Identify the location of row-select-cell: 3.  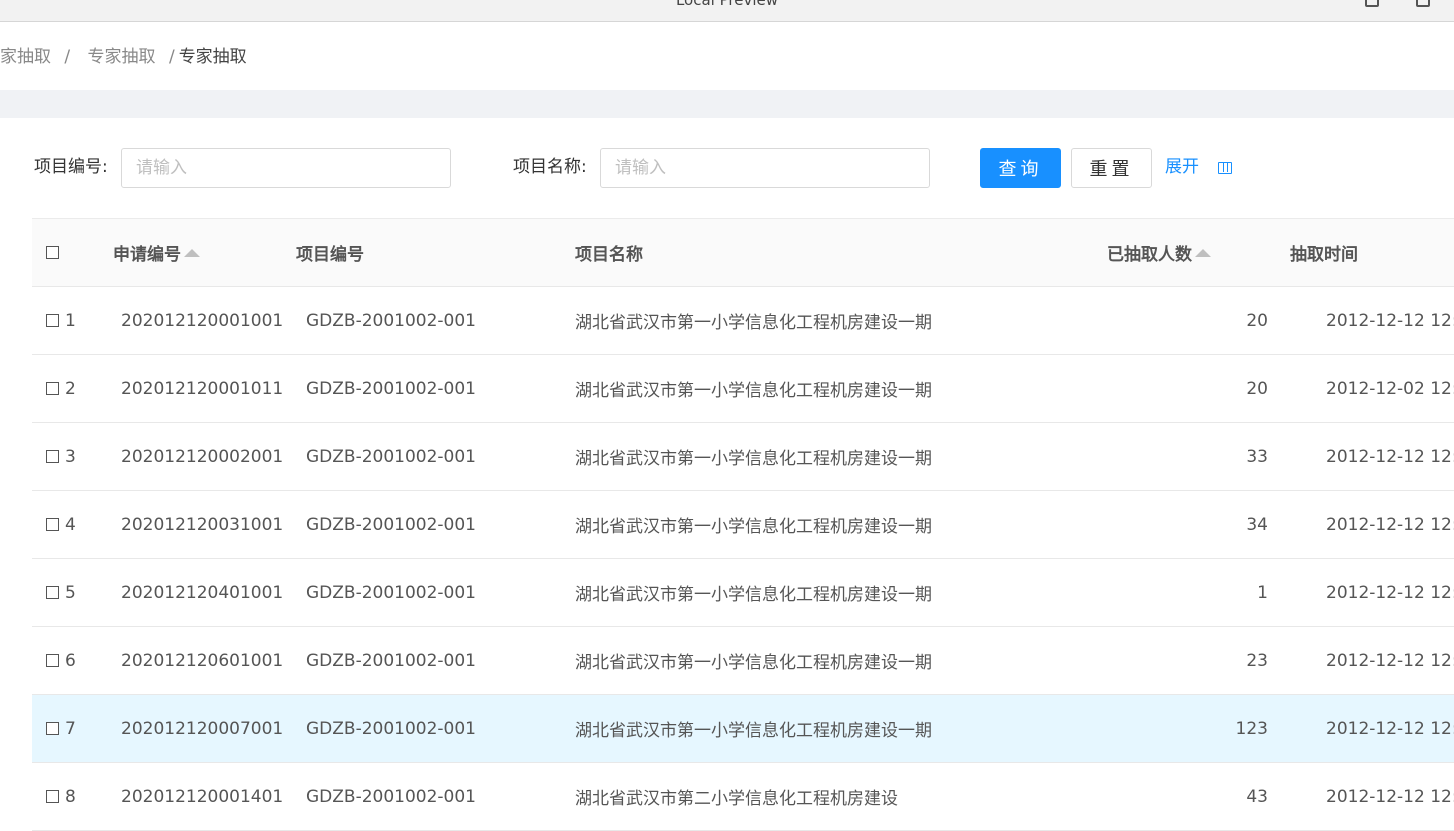
(72, 456).